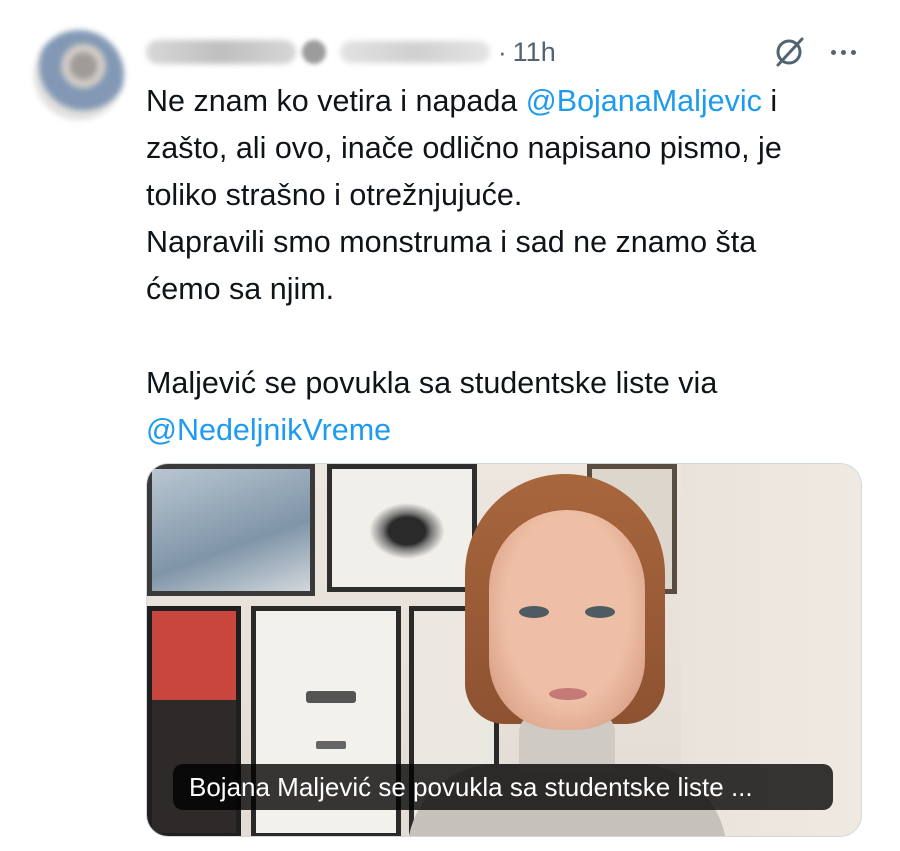 This screenshot has width=900, height=851. Describe the element at coordinates (231, 530) in the screenshot. I see `framed-picture` at that location.